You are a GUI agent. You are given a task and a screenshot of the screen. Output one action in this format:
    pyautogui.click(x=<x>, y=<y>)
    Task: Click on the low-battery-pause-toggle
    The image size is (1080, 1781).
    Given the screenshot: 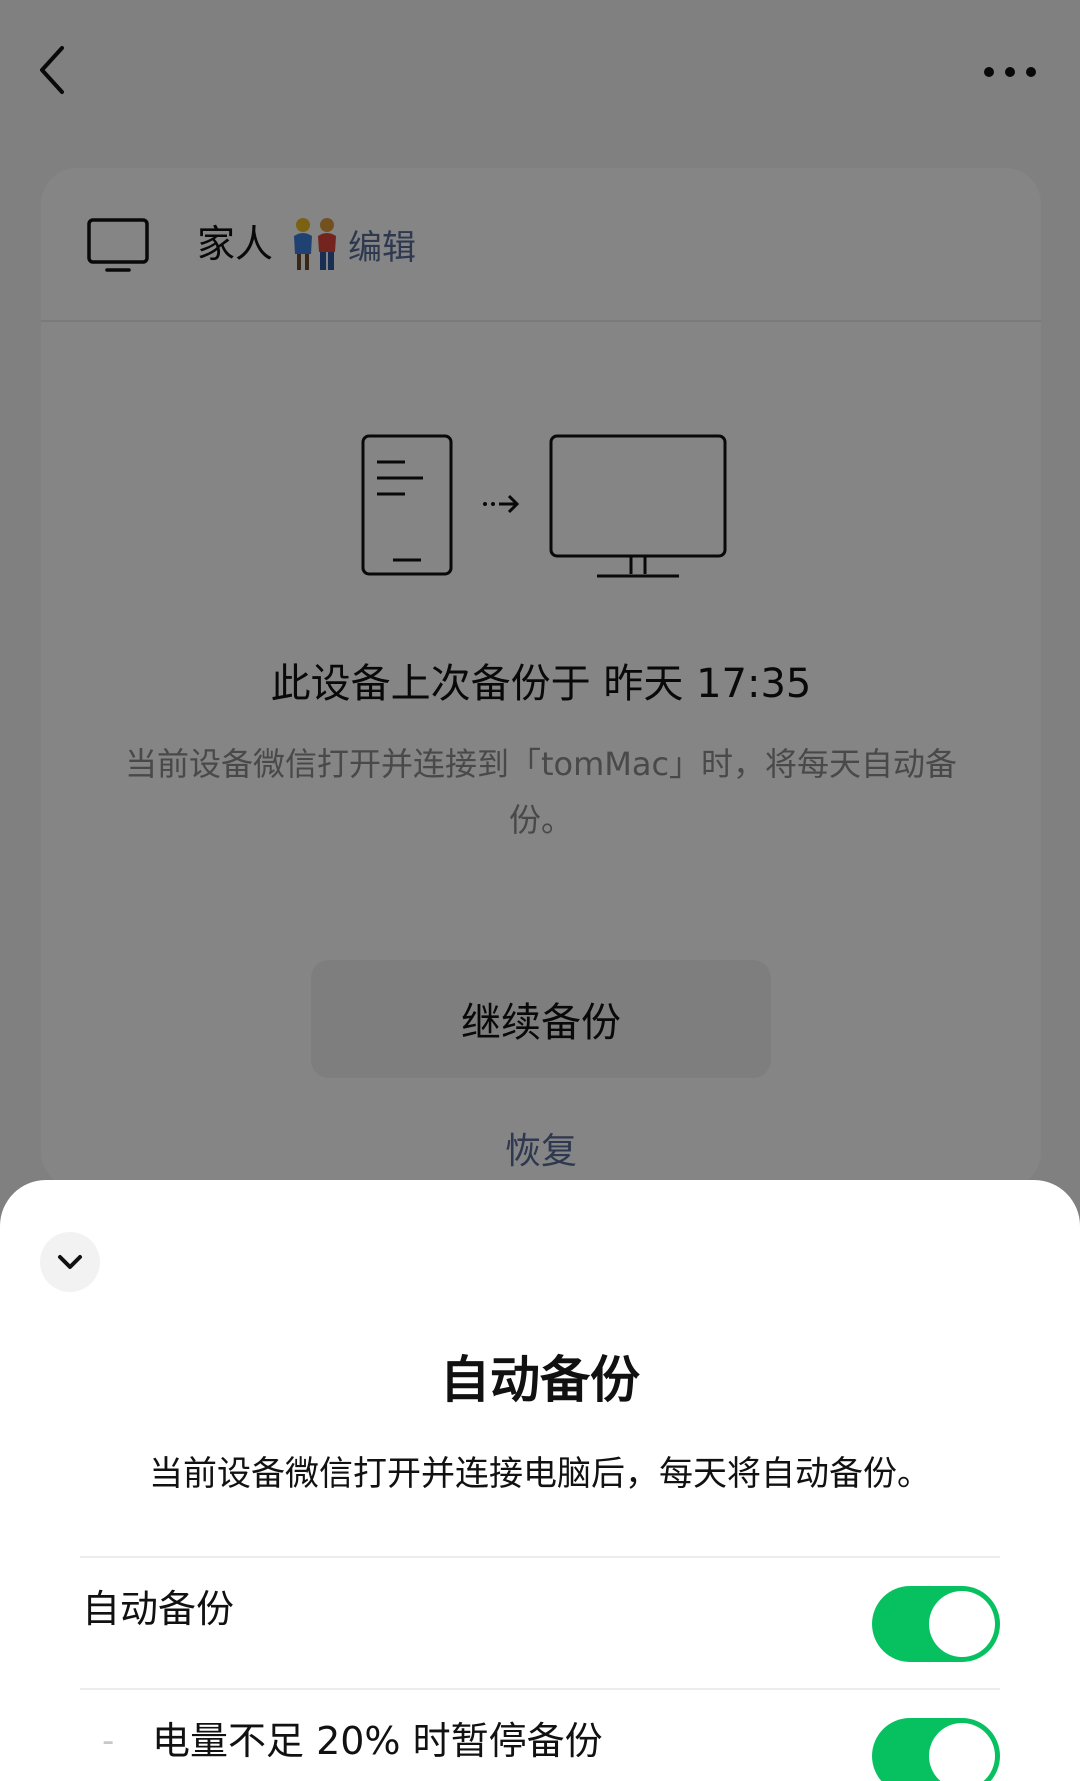 What is the action you would take?
    pyautogui.click(x=936, y=1749)
    